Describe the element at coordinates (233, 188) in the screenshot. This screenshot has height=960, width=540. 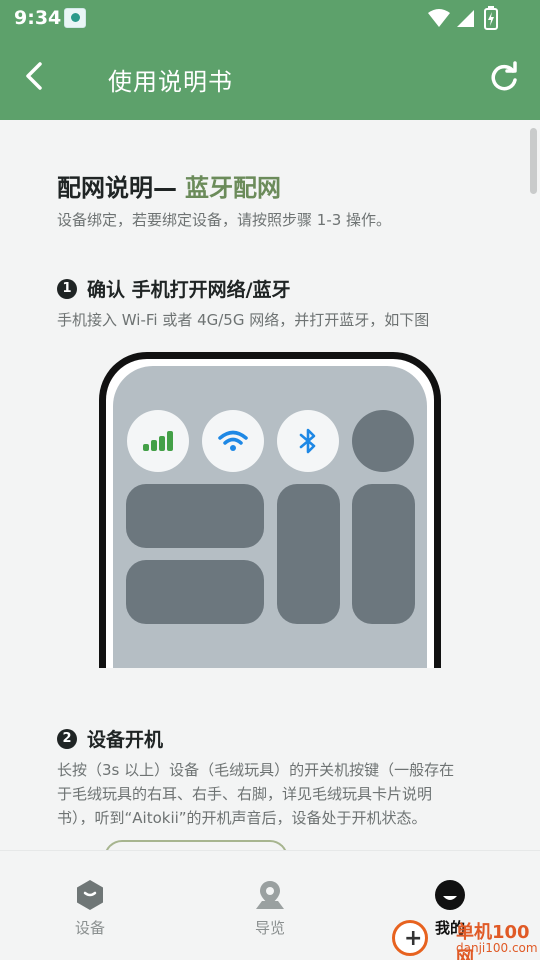
I see `section-heading-accent: 蓝牙配网` at that location.